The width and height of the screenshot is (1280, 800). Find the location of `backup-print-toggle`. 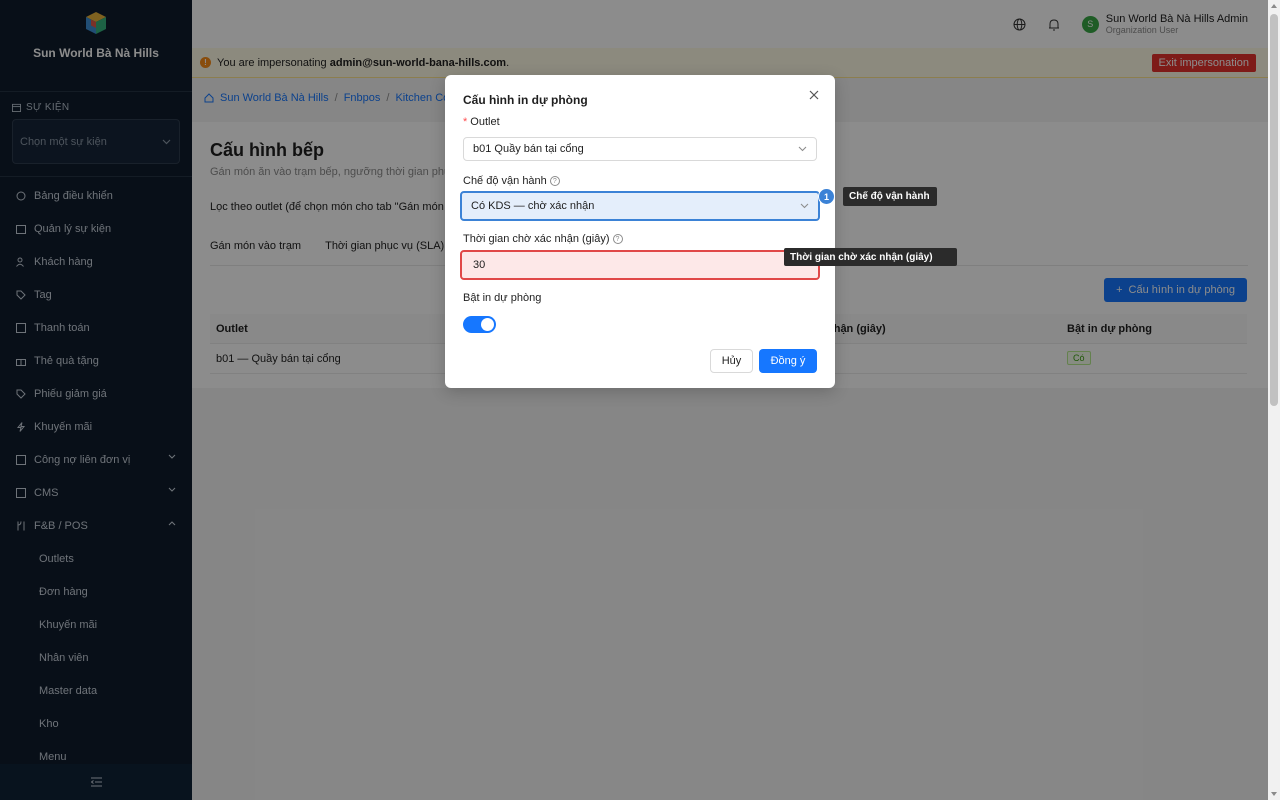

backup-print-toggle is located at coordinates (479, 324).